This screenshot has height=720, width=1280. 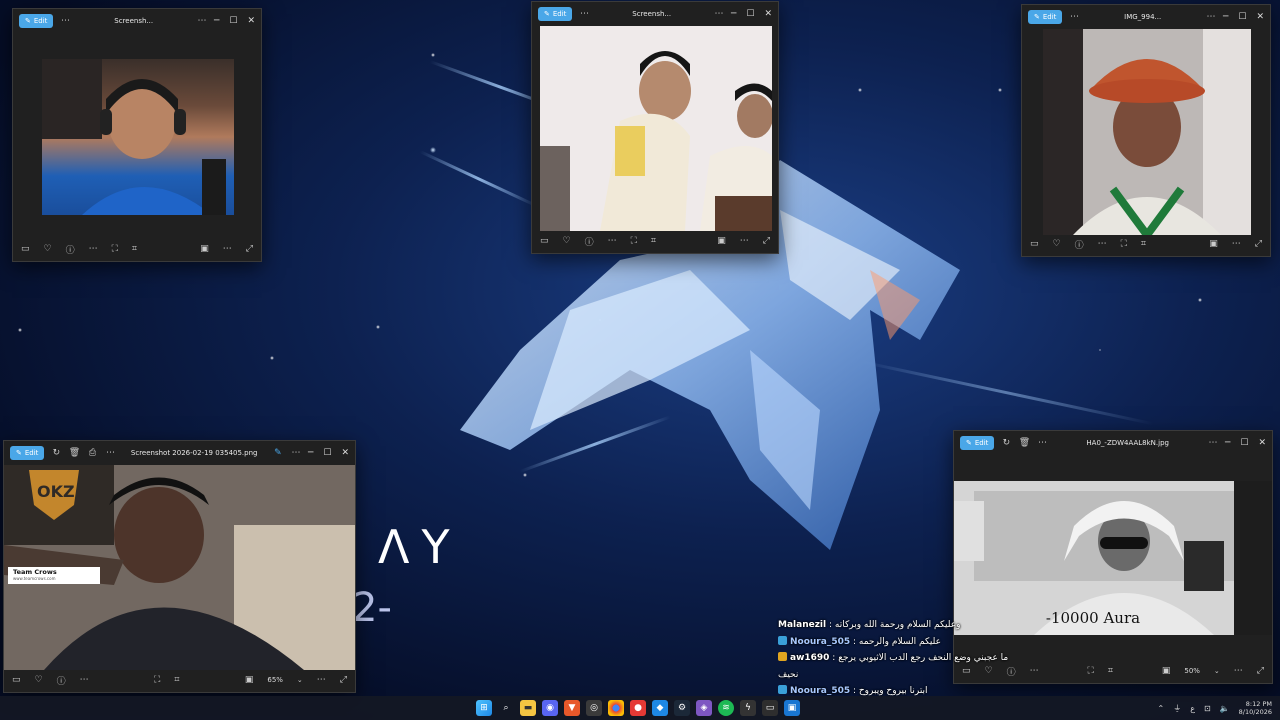 What do you see at coordinates (1225, 708) in the screenshot?
I see `volume-icon: 🔈` at bounding box center [1225, 708].